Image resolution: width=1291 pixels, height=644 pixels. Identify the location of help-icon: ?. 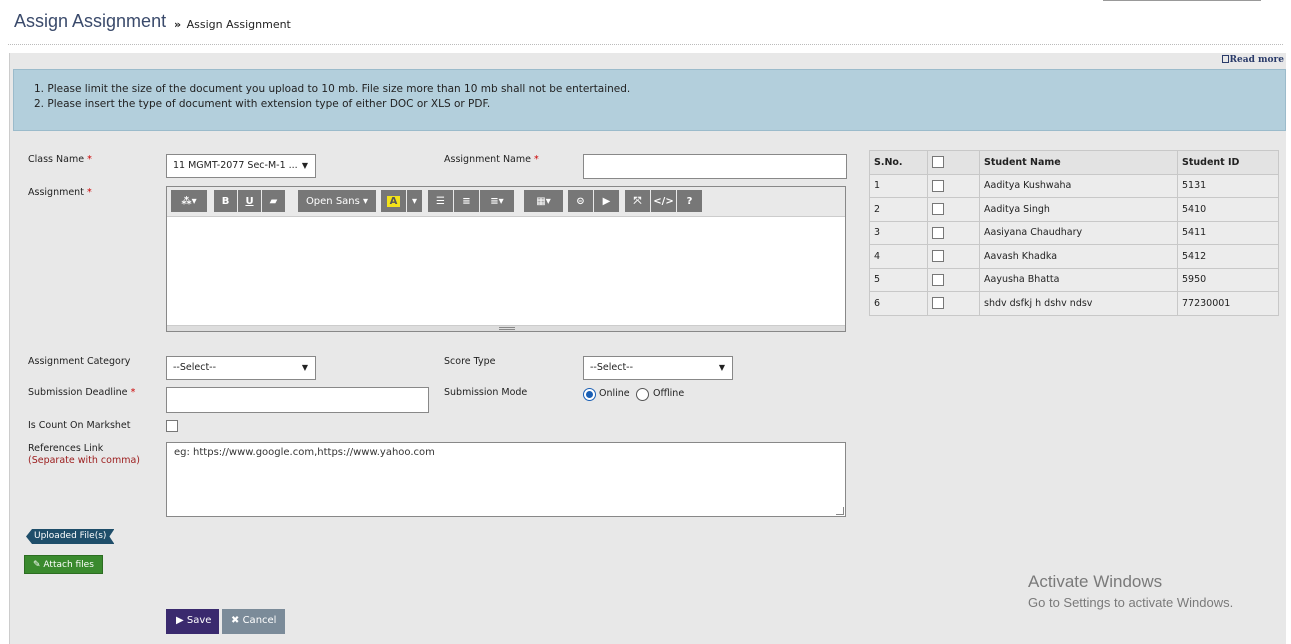
(689, 201).